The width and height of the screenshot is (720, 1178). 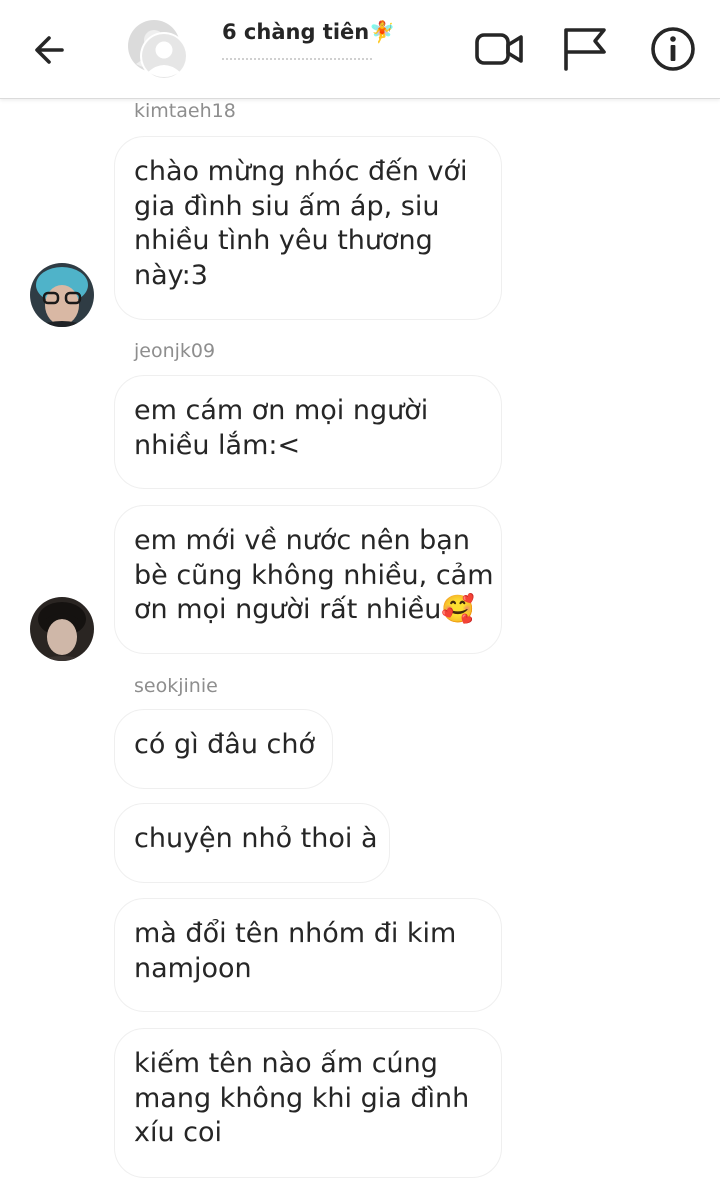 I want to click on message-line: có gì đâu chớ, so click(x=225, y=744).